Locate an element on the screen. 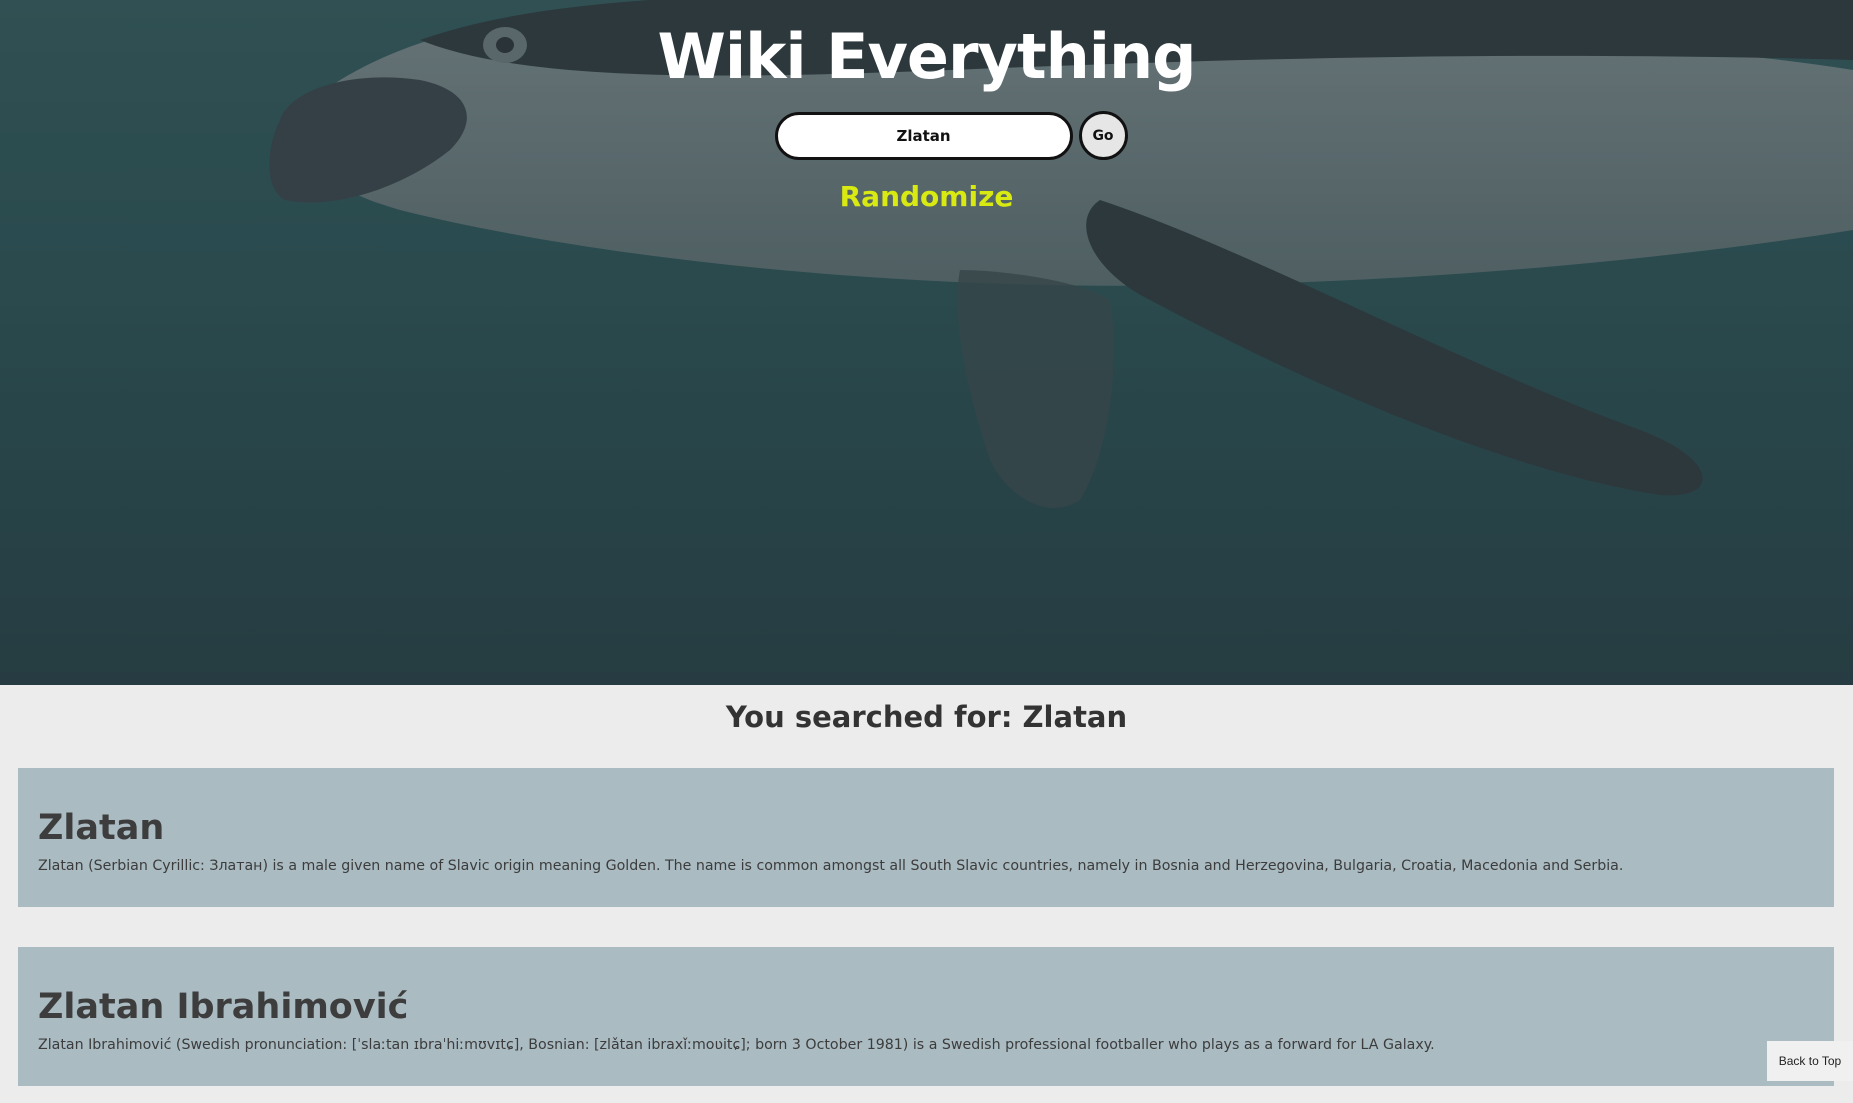  result-title-link: Zlatan is located at coordinates (926, 828).